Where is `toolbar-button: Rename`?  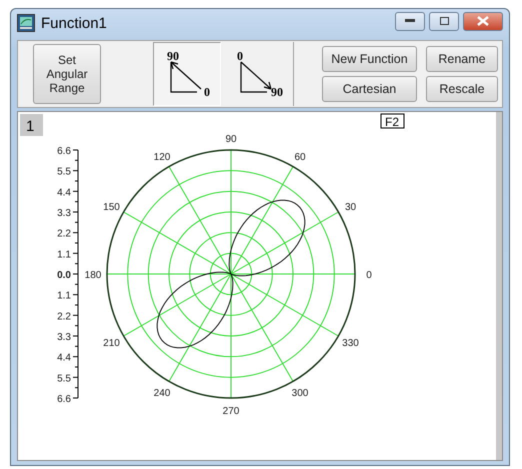 toolbar-button: Rename is located at coordinates (462, 59).